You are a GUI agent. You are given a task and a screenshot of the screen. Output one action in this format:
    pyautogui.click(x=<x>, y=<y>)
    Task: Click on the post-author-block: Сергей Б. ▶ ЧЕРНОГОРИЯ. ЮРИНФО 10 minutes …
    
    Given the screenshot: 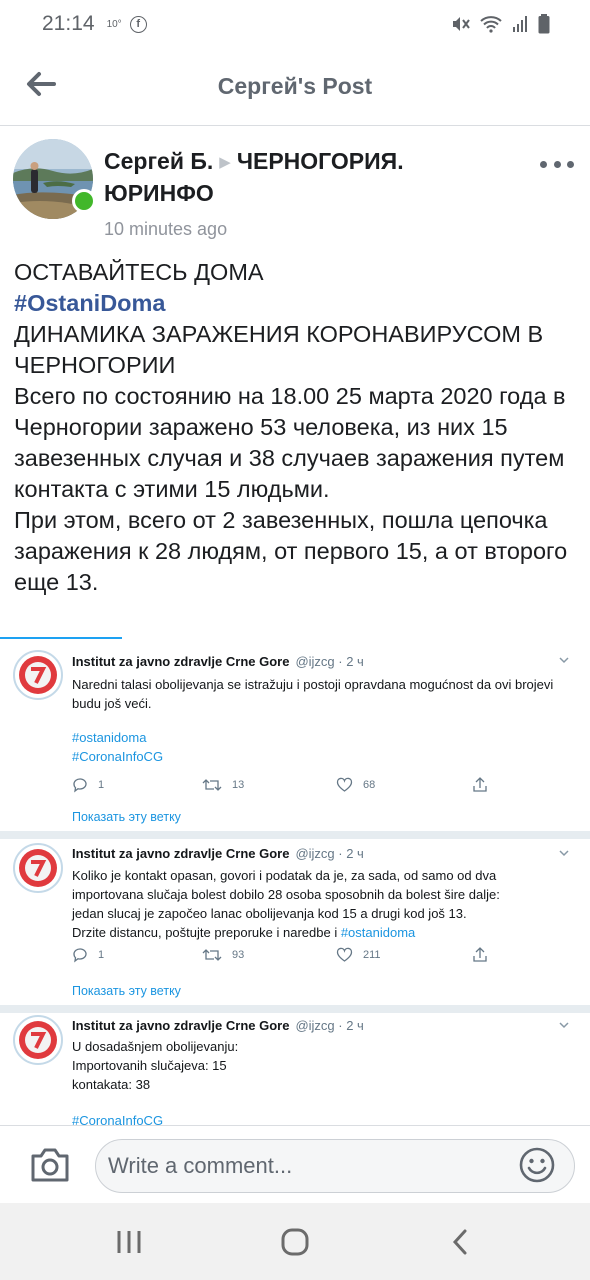 What is the action you would take?
    pyautogui.click(x=295, y=188)
    